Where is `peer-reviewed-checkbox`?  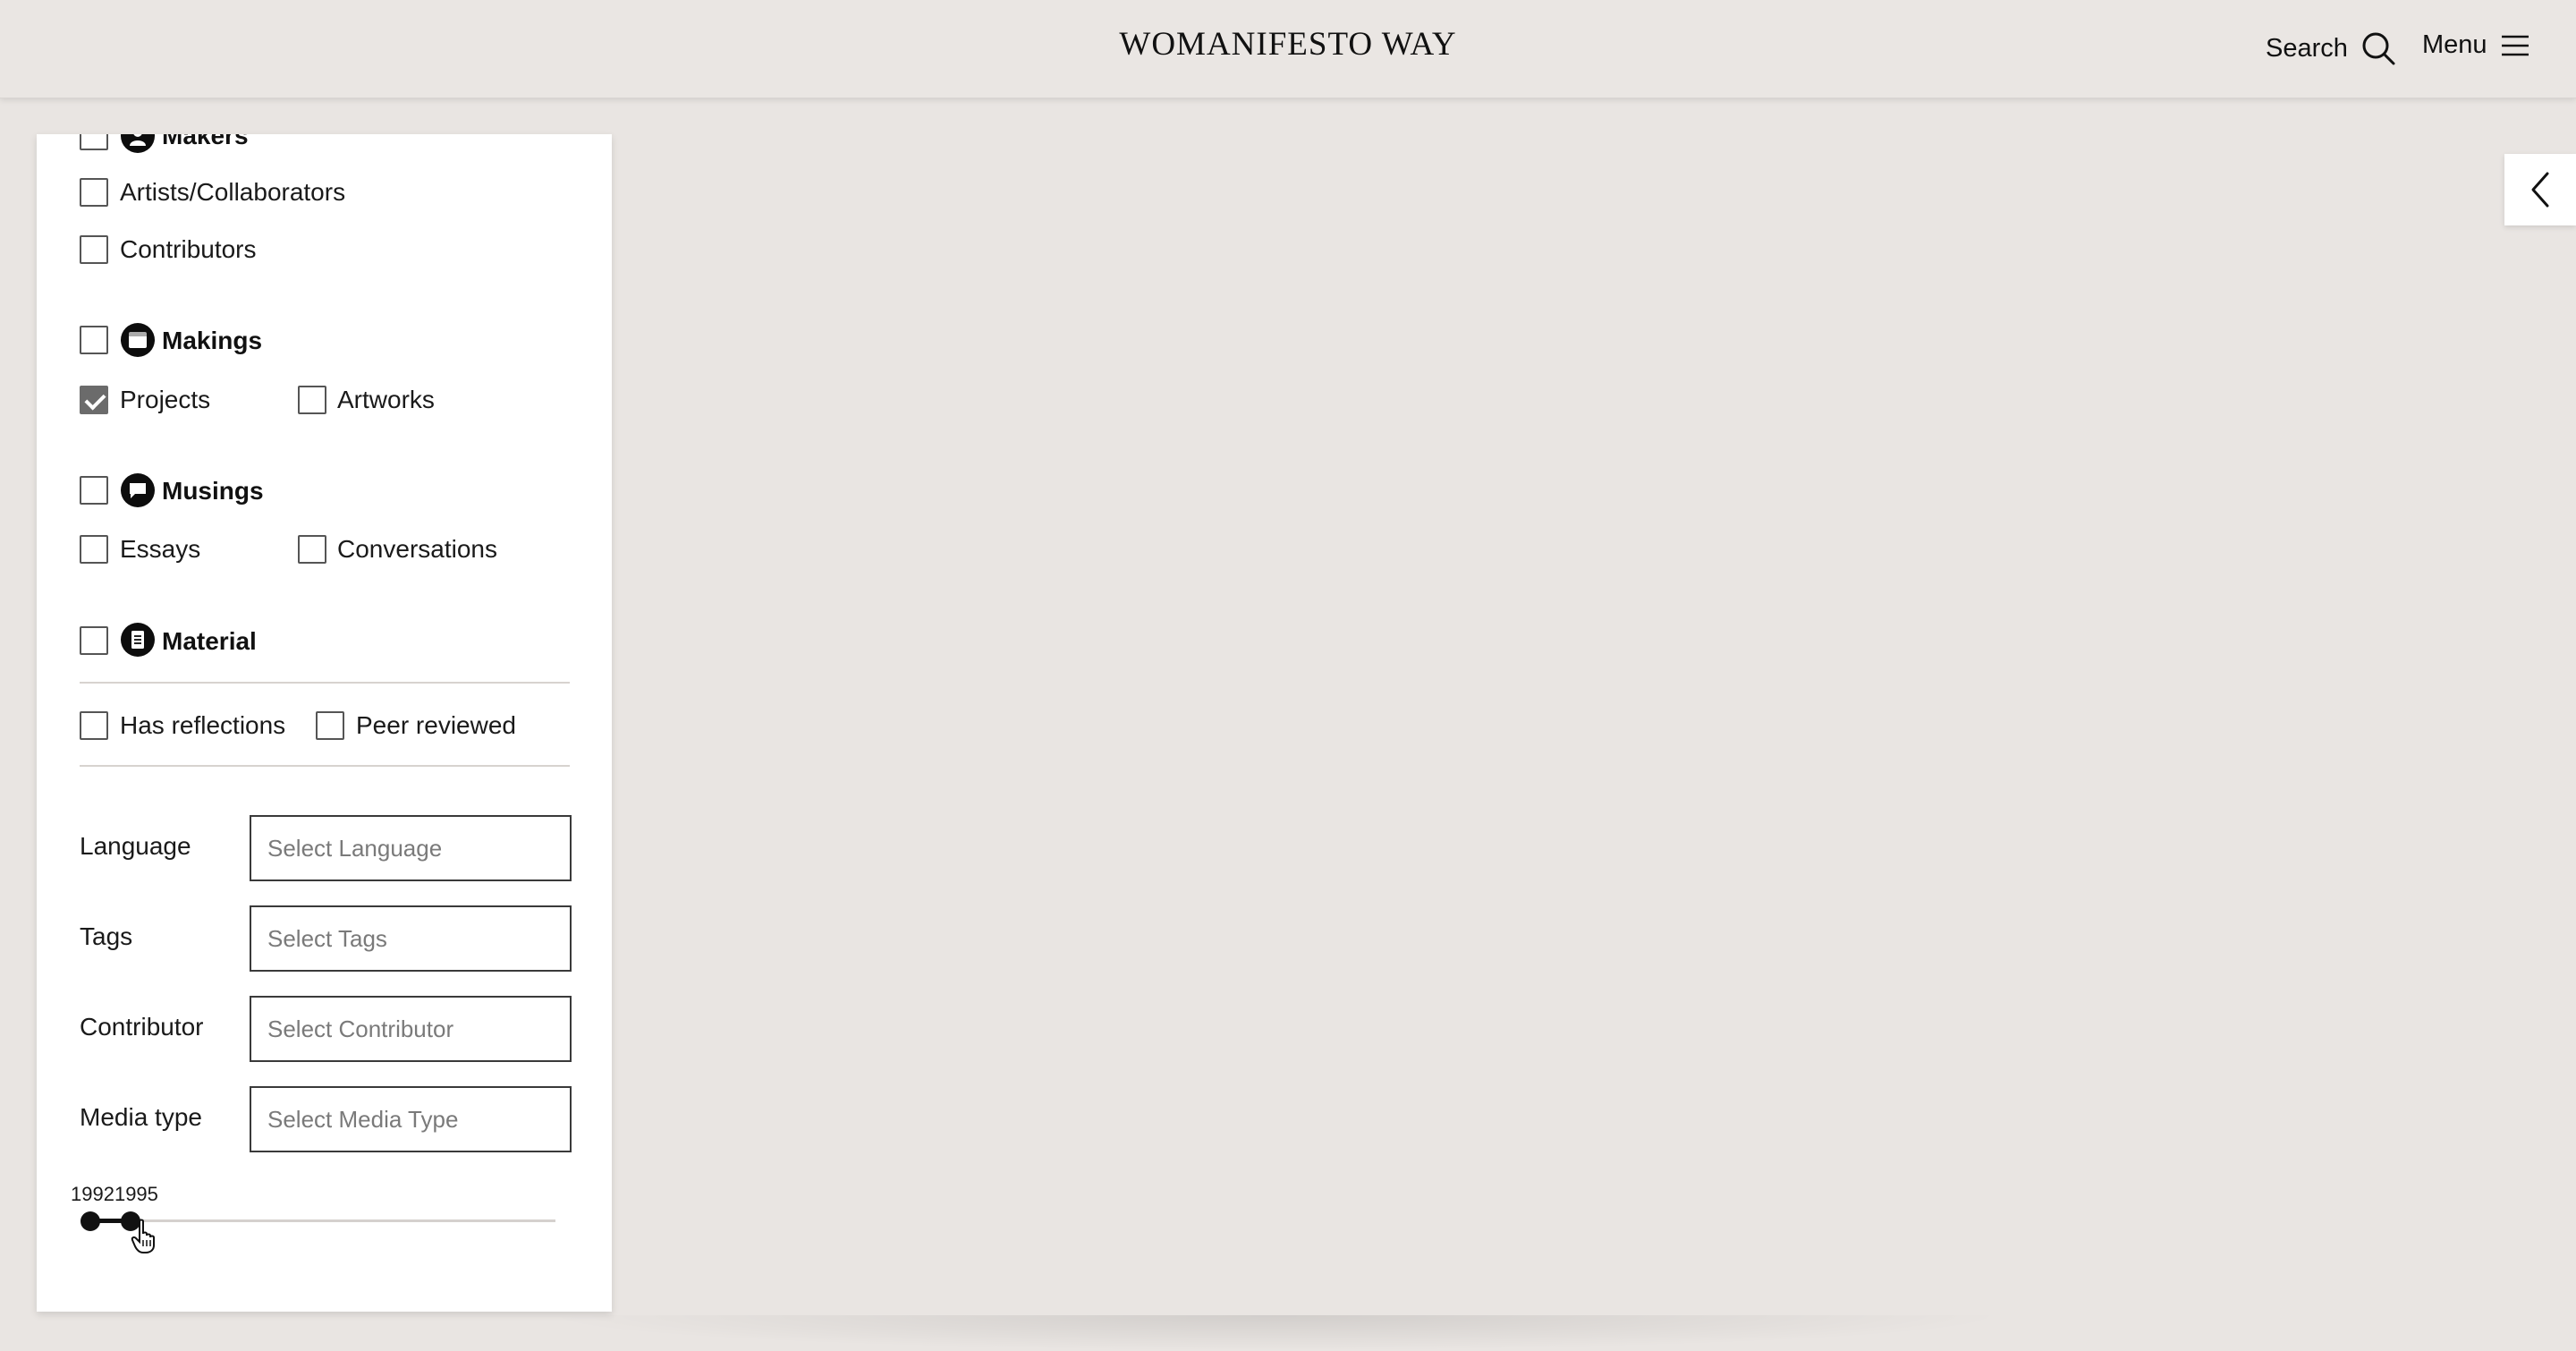
peer-reviewed-checkbox is located at coordinates (330, 726).